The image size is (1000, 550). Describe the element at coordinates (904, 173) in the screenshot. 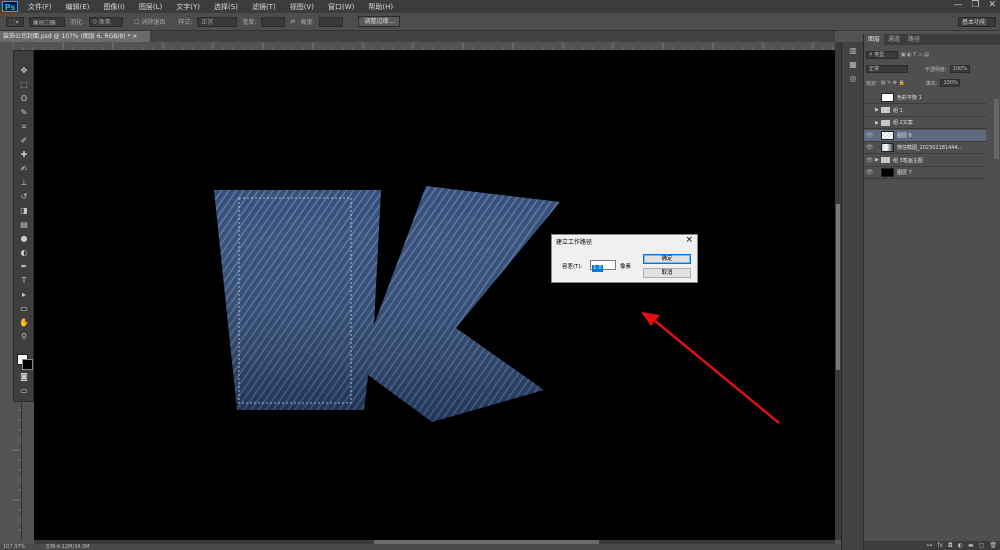

I see `layer-name: 图层 7` at that location.